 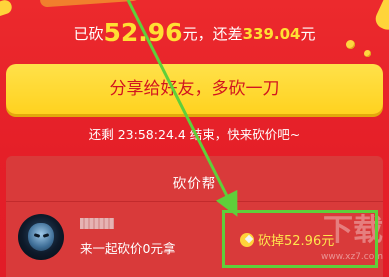 I want to click on avatar-face, so click(x=41, y=237).